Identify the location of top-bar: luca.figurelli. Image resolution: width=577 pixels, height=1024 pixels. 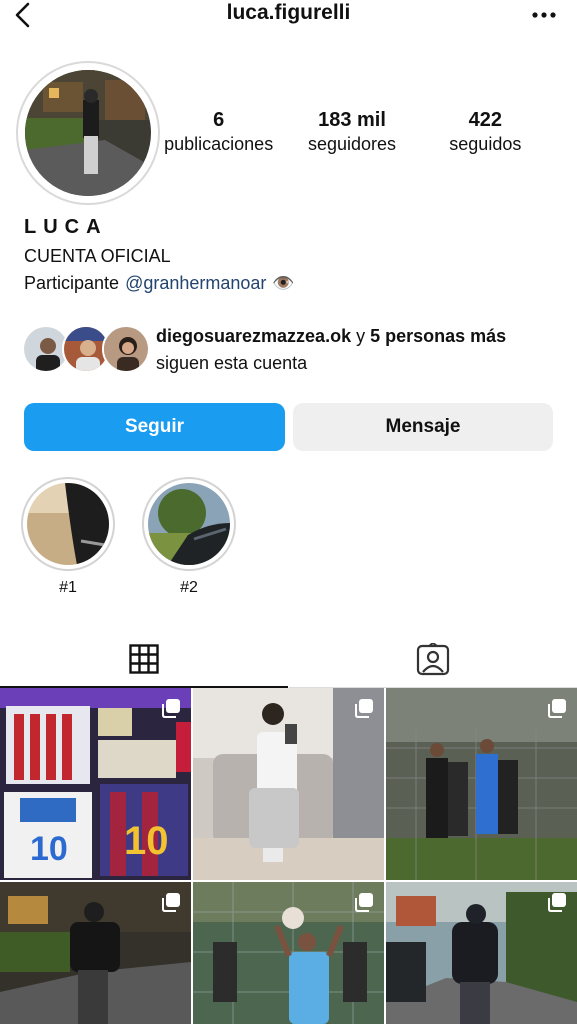
(288, 17).